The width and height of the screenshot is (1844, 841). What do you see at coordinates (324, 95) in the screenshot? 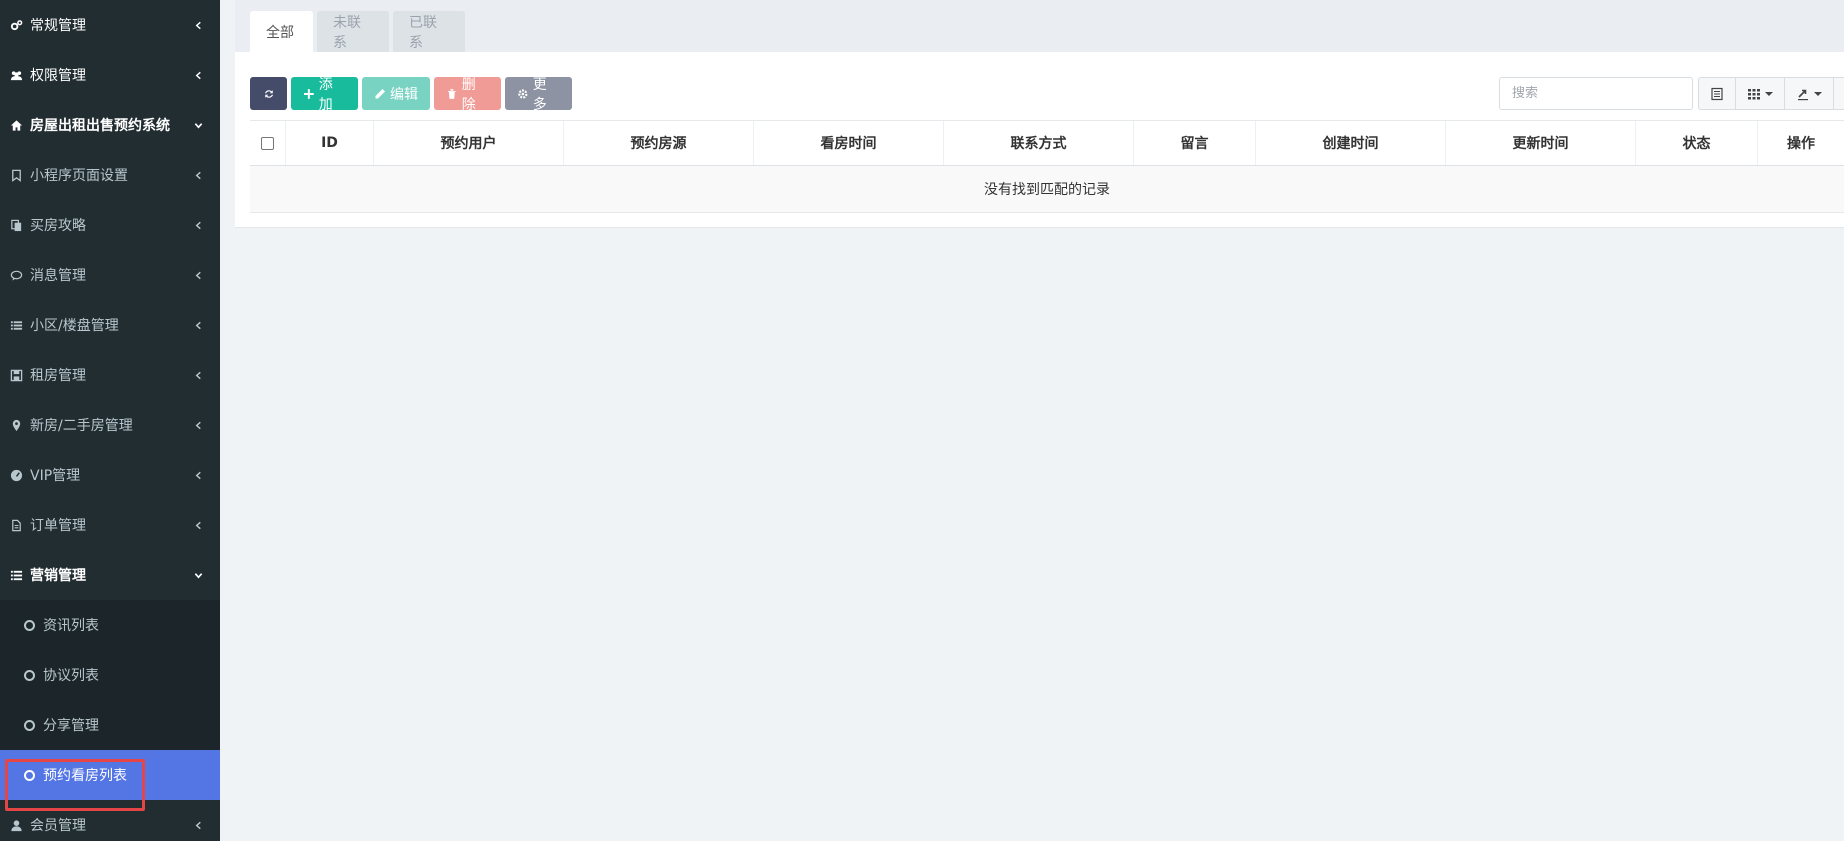
I see `add-button: 添加` at bounding box center [324, 95].